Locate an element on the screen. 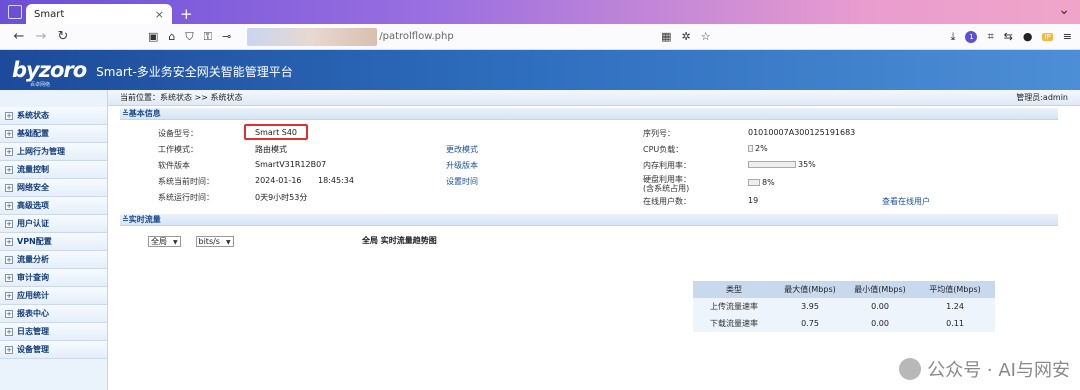  table-header-row: 类型 最大值(Mbps) 最小值(Mbps) 平均值(Mbps) is located at coordinates (844, 289).